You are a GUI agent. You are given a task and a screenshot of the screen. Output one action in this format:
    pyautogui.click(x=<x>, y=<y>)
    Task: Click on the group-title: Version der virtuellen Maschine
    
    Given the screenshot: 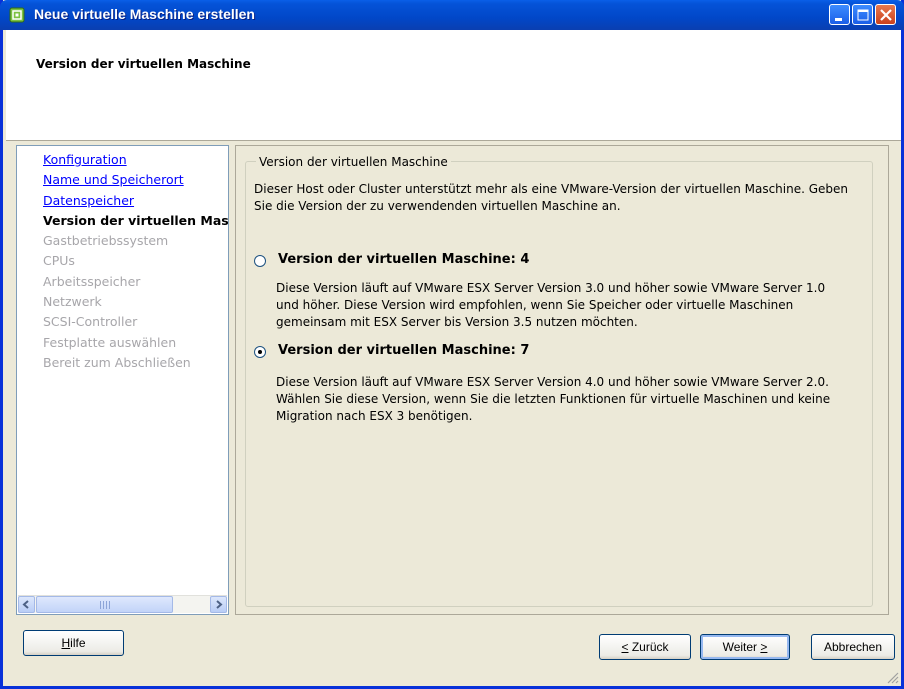 What is the action you would take?
    pyautogui.click(x=353, y=162)
    